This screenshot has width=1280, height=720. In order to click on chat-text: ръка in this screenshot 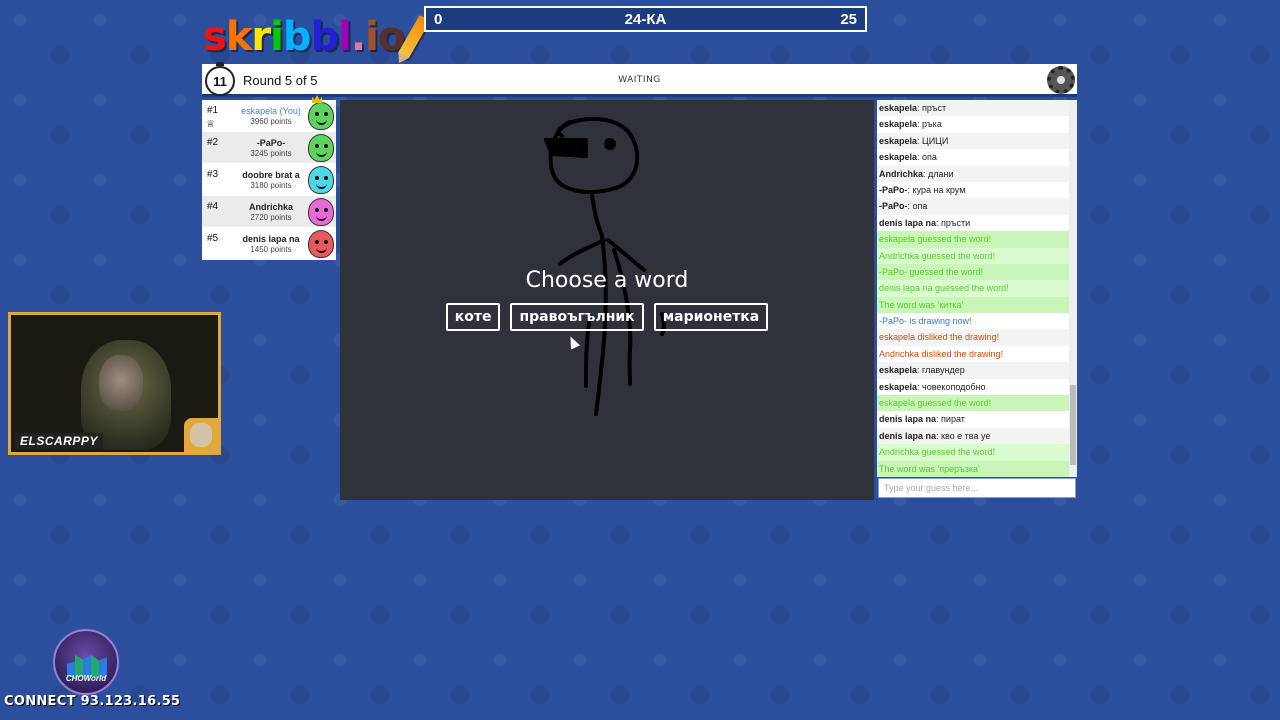, I will do `click(932, 124)`.